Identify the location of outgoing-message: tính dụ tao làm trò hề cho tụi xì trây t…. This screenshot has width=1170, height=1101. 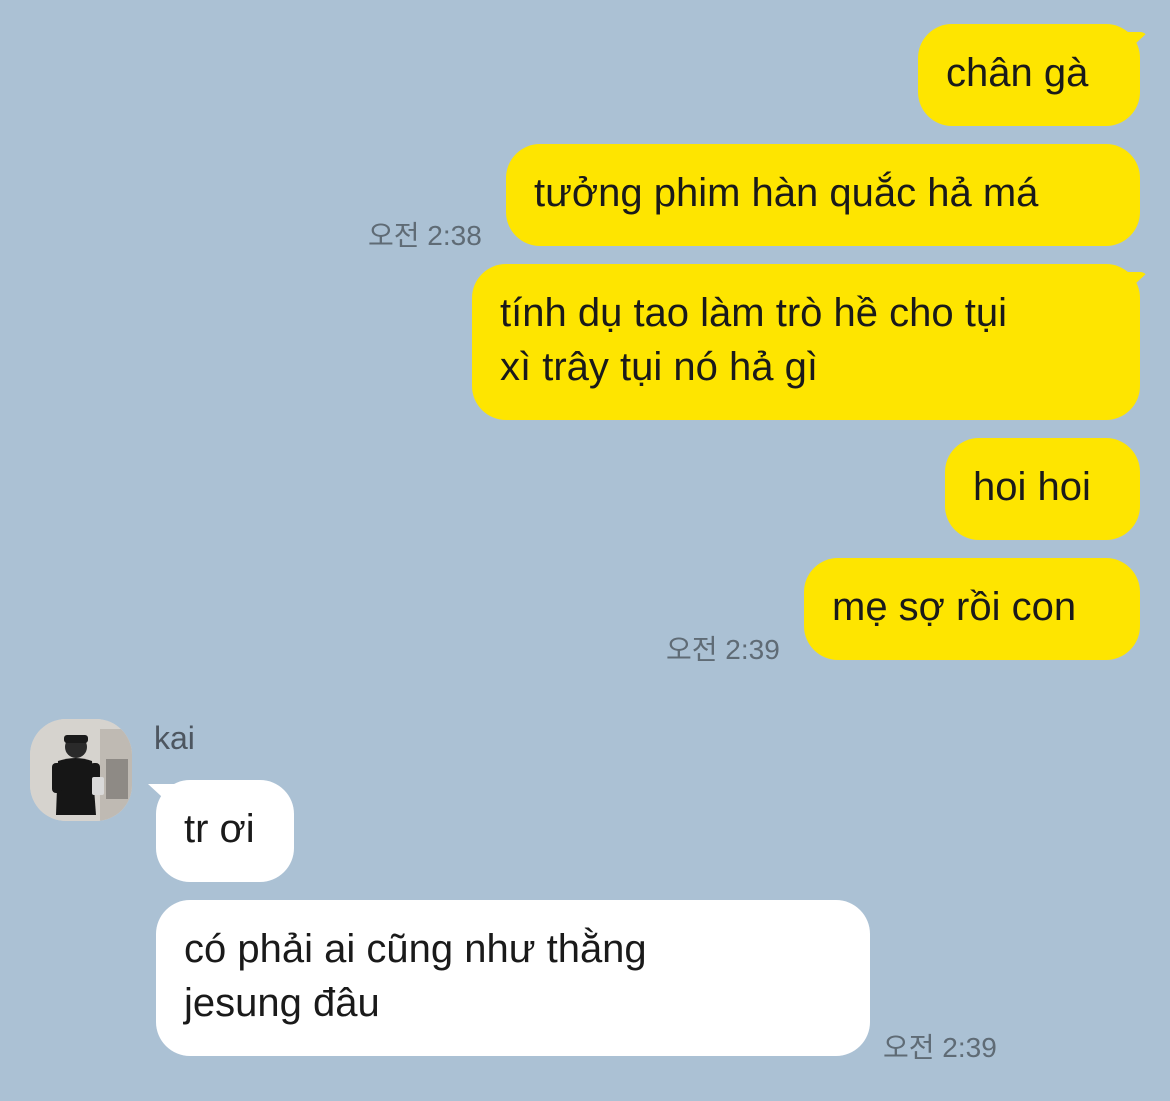
(806, 342).